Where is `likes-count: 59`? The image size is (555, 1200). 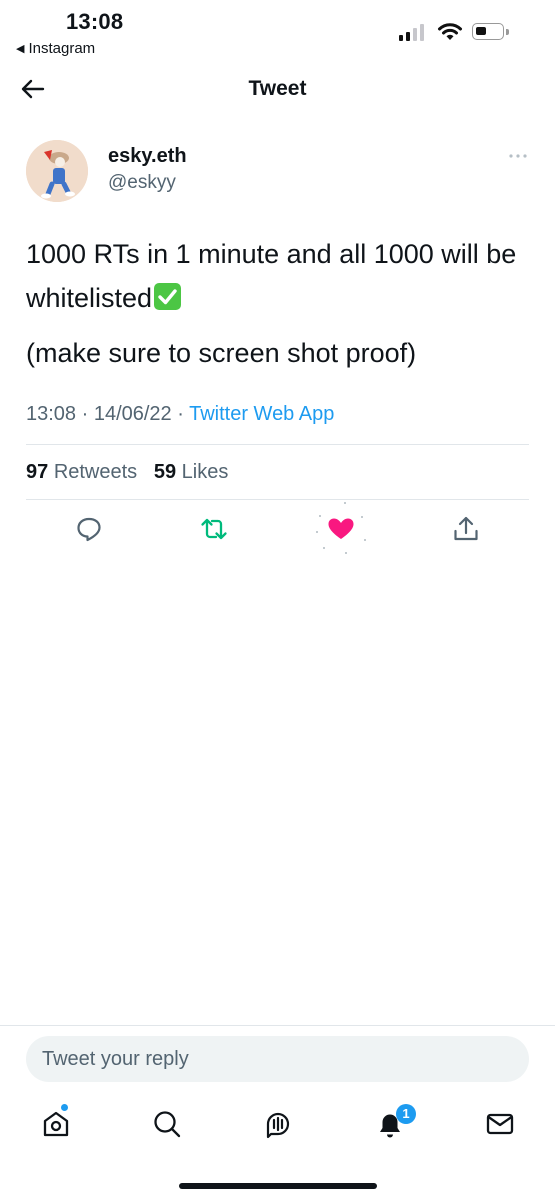
likes-count: 59 is located at coordinates (165, 472).